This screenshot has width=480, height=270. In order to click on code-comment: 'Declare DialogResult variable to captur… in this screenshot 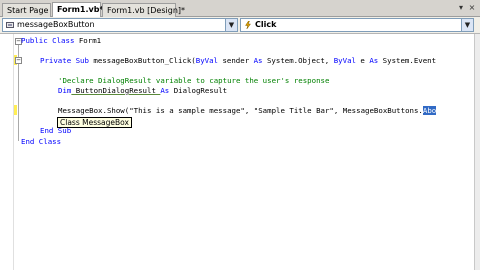, I will do `click(194, 80)`.